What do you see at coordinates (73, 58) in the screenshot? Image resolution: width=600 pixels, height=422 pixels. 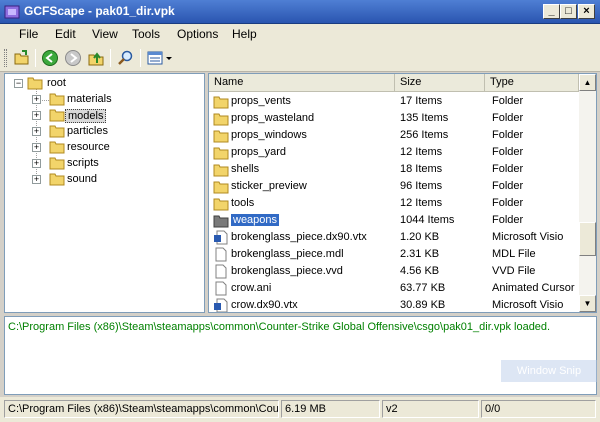 I see `forward-icon` at bounding box center [73, 58].